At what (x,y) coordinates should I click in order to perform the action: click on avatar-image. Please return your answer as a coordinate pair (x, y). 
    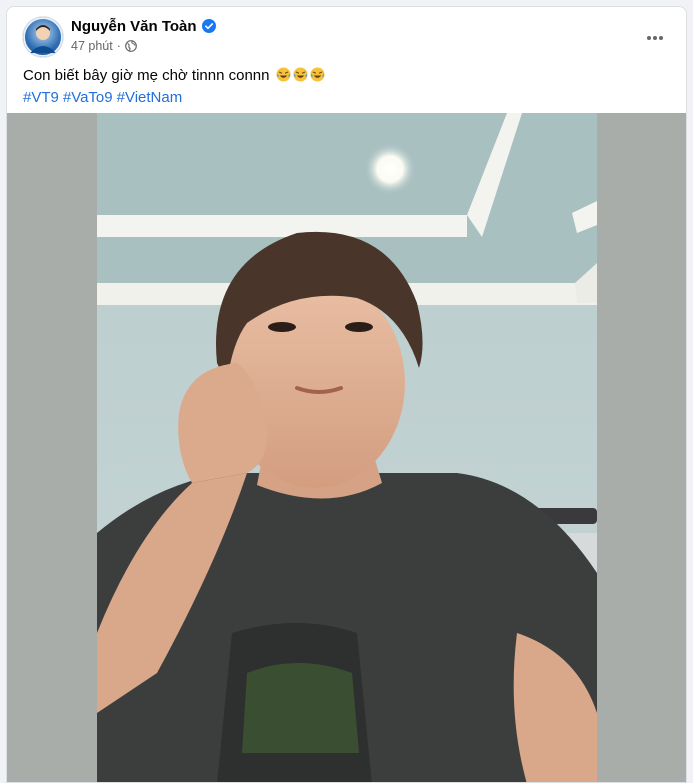
    Looking at the image, I should click on (43, 37).